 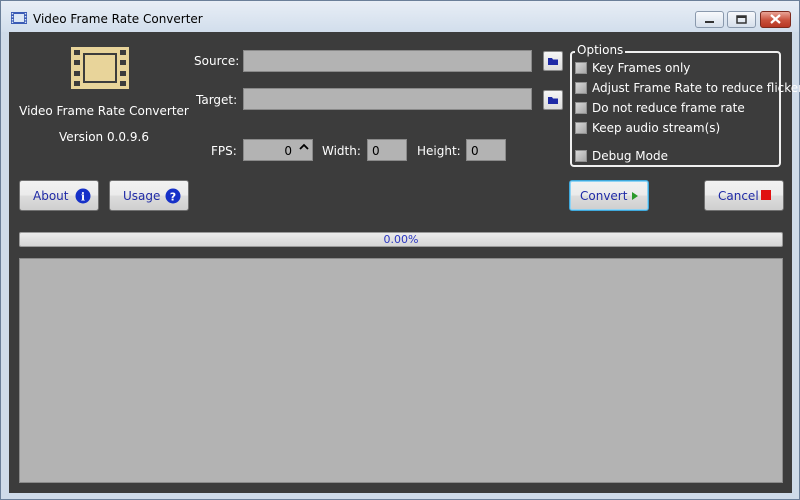 I want to click on maximize-button, so click(x=741, y=19).